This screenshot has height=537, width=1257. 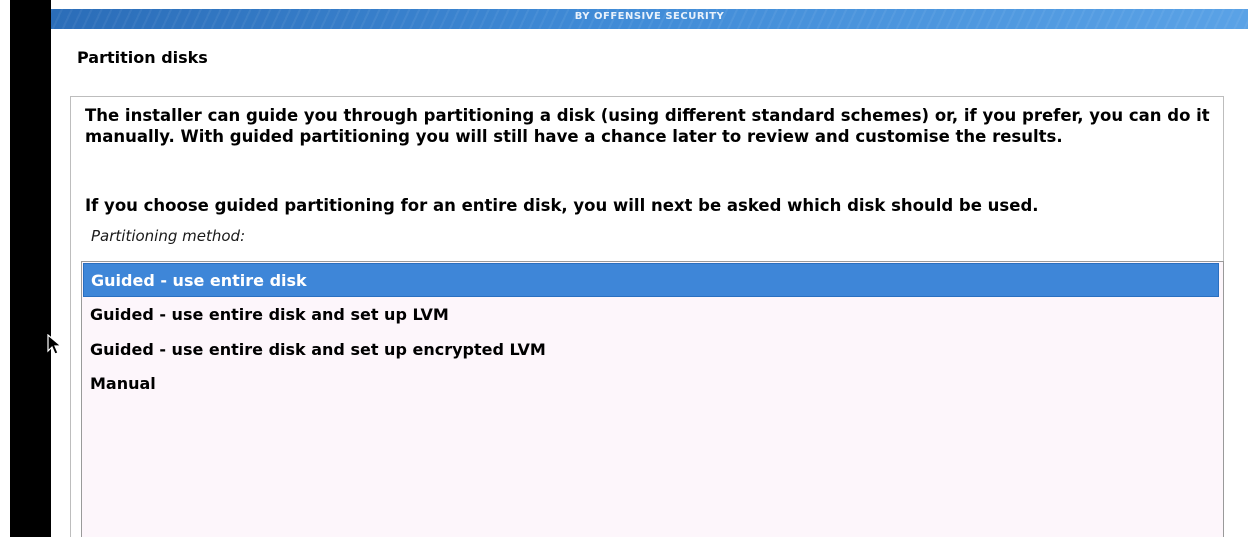 What do you see at coordinates (30, 268) in the screenshot?
I see `black-sidebar` at bounding box center [30, 268].